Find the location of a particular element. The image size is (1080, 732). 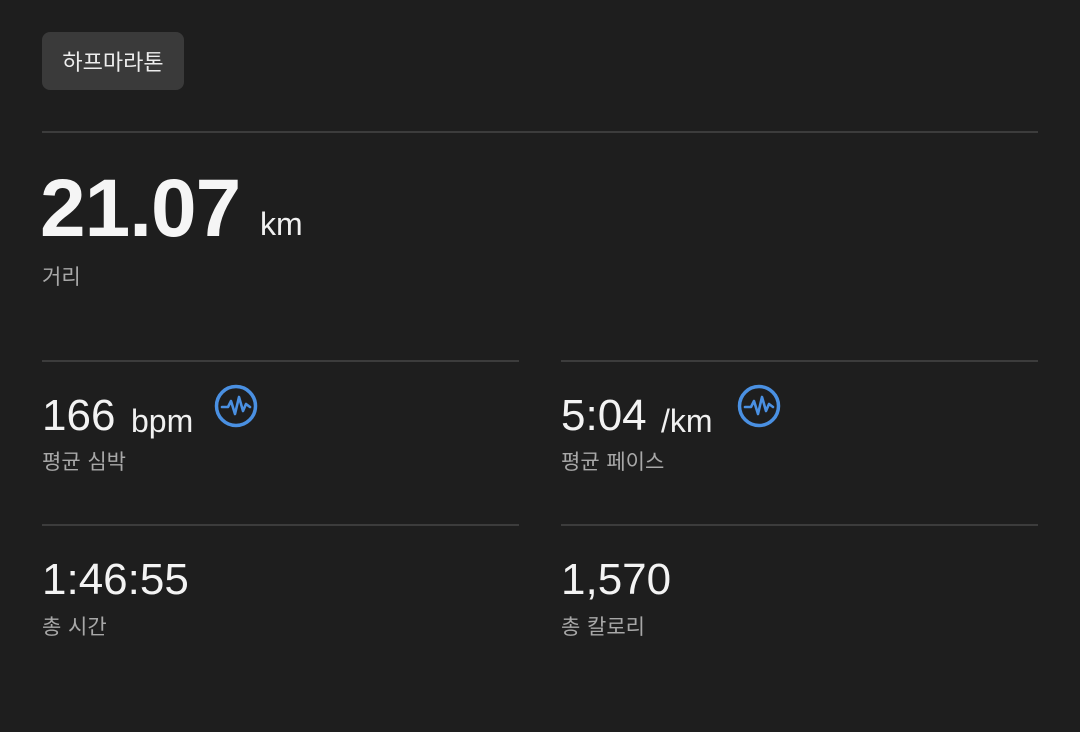

distance-unit: km is located at coordinates (281, 224).